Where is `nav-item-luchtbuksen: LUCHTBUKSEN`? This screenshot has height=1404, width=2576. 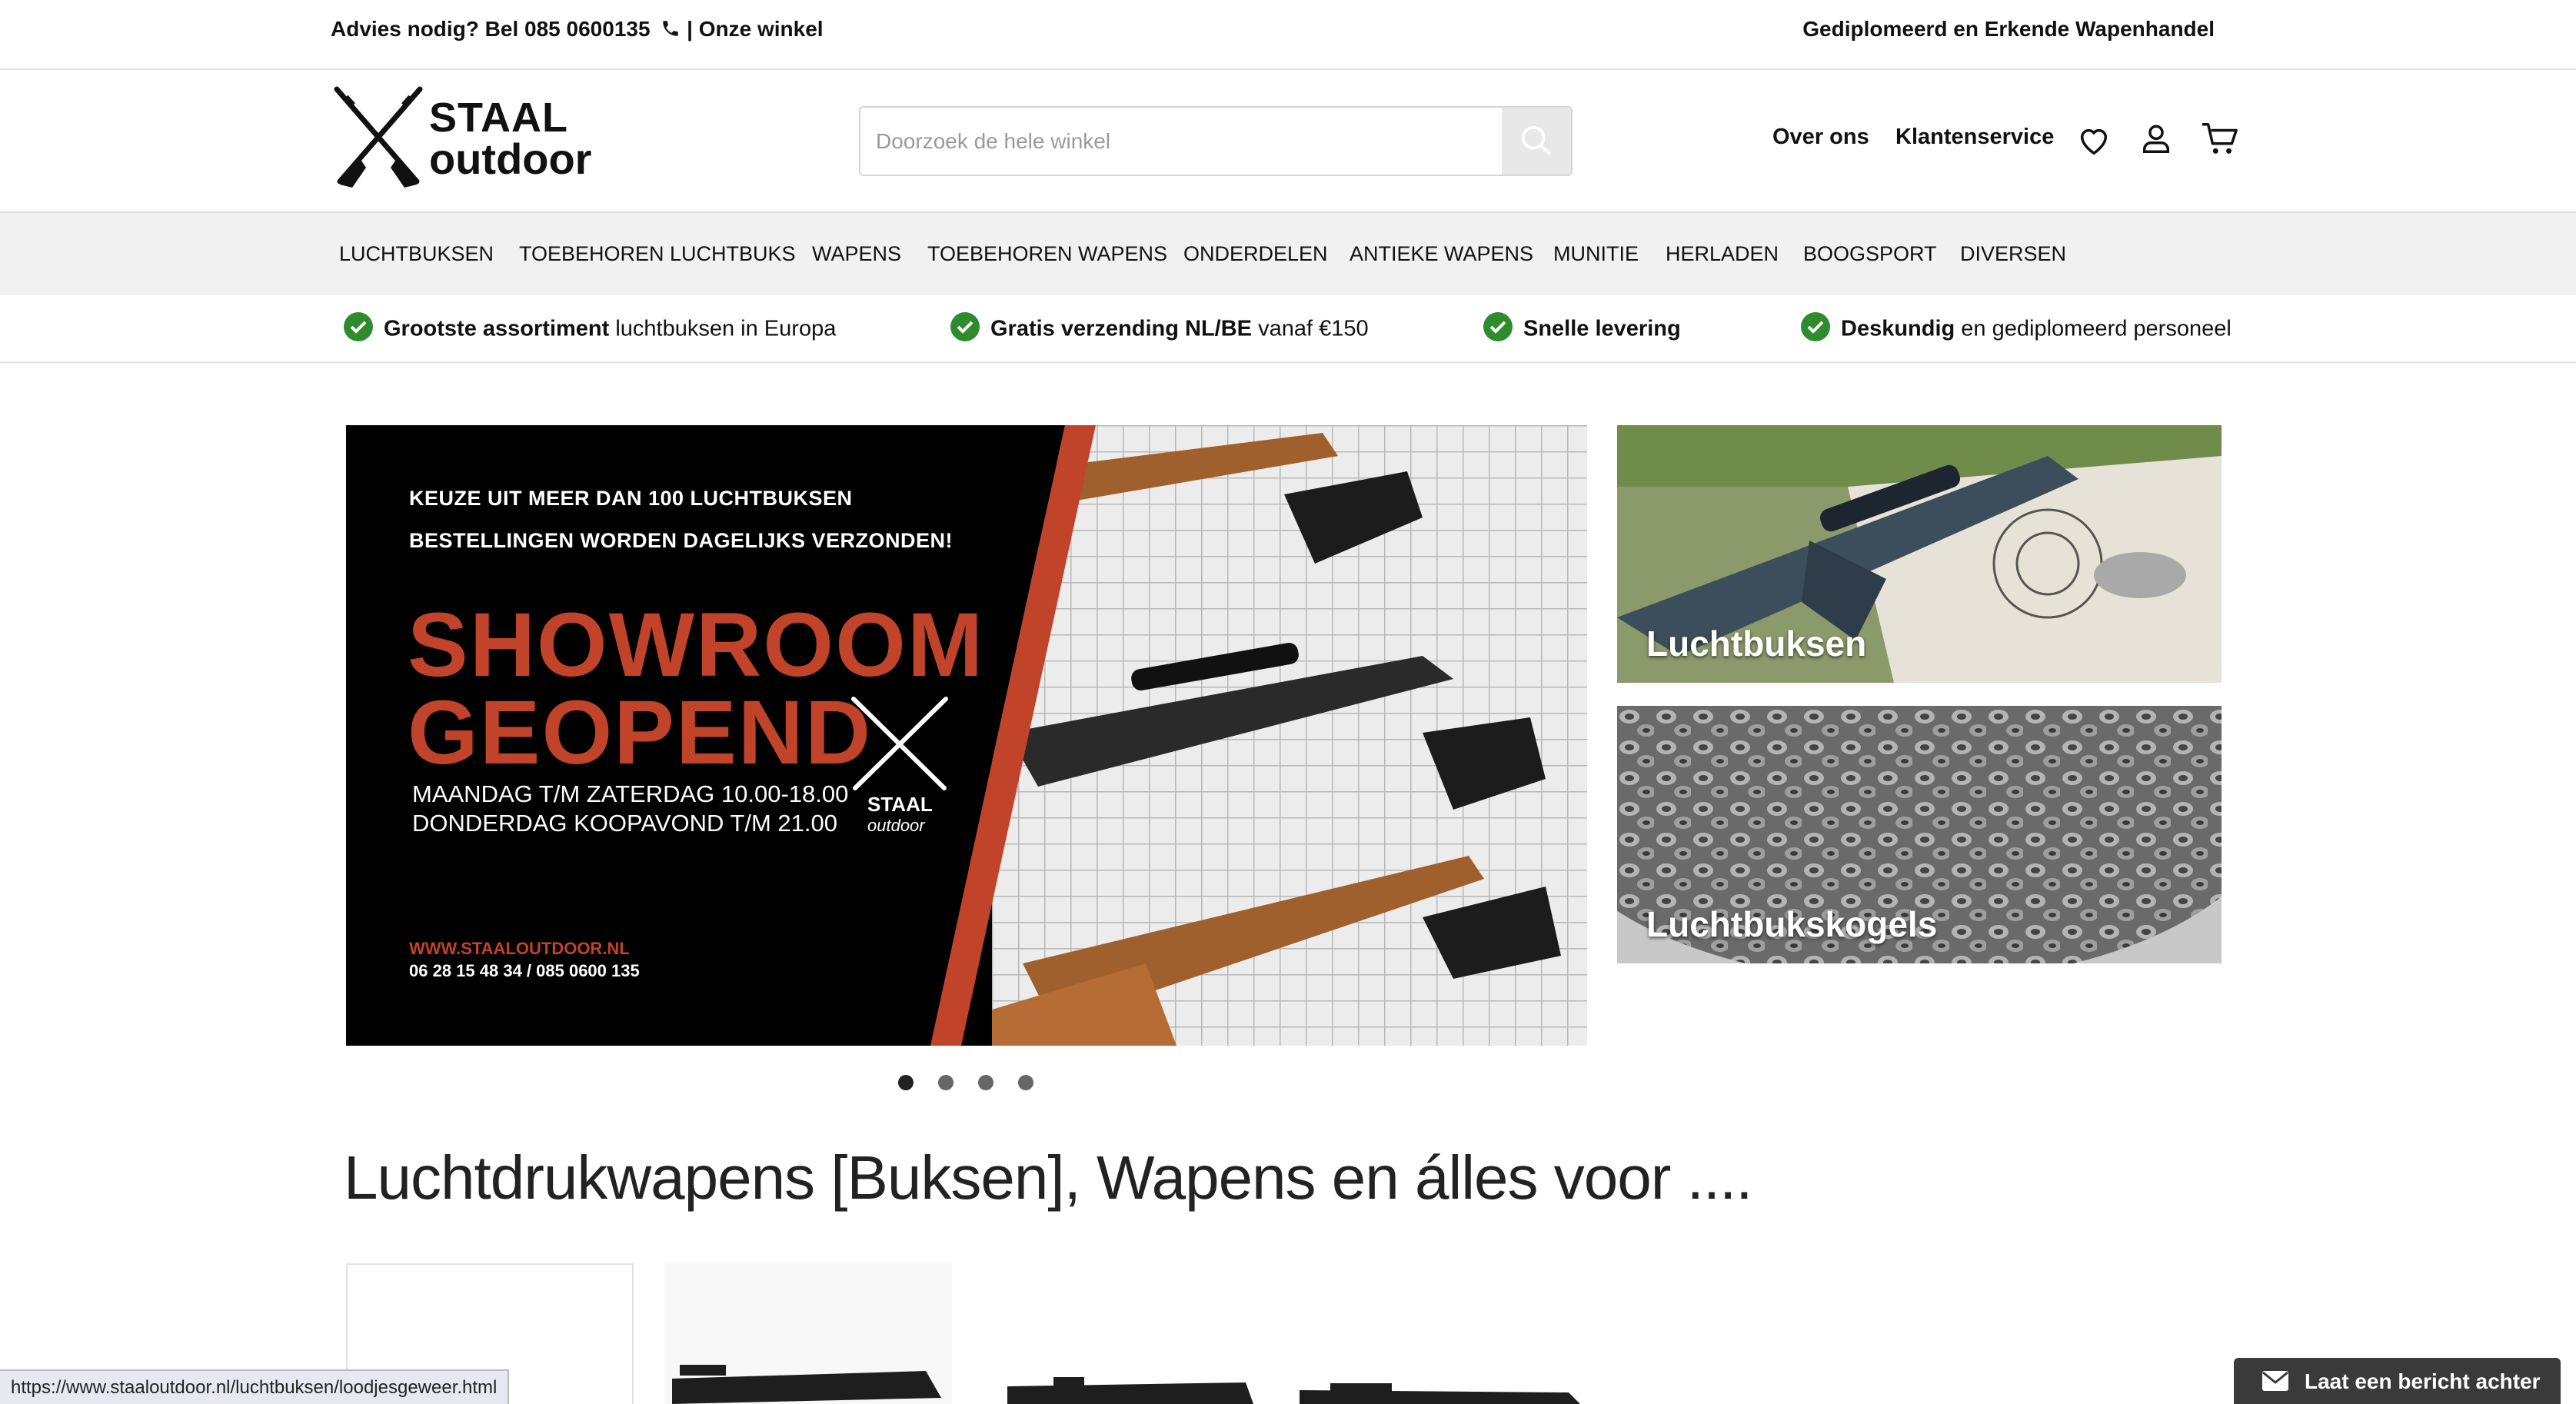 nav-item-luchtbuksen: LUCHTBUKSEN is located at coordinates (417, 254).